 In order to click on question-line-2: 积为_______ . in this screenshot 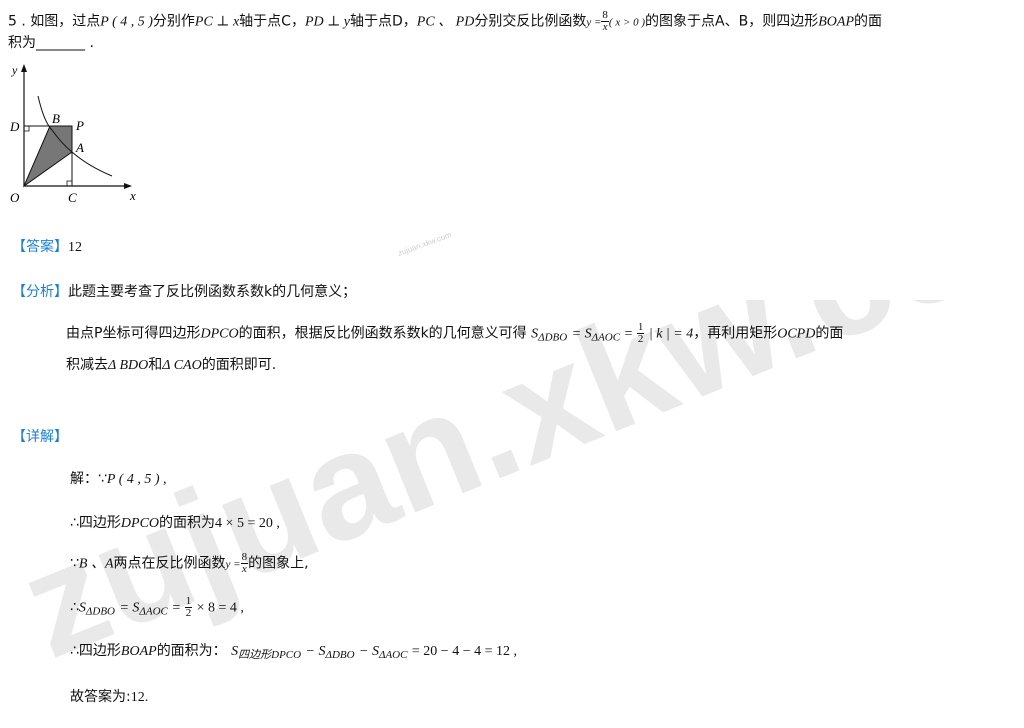, I will do `click(51, 43)`.